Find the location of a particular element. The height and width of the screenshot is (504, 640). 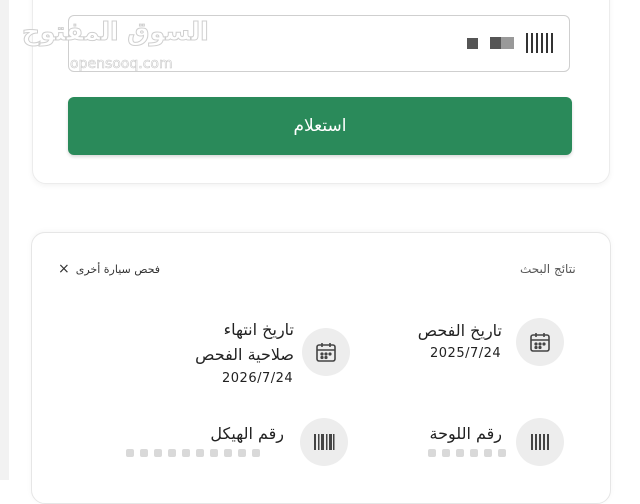

inquiry-button: استعلام is located at coordinates (320, 126).